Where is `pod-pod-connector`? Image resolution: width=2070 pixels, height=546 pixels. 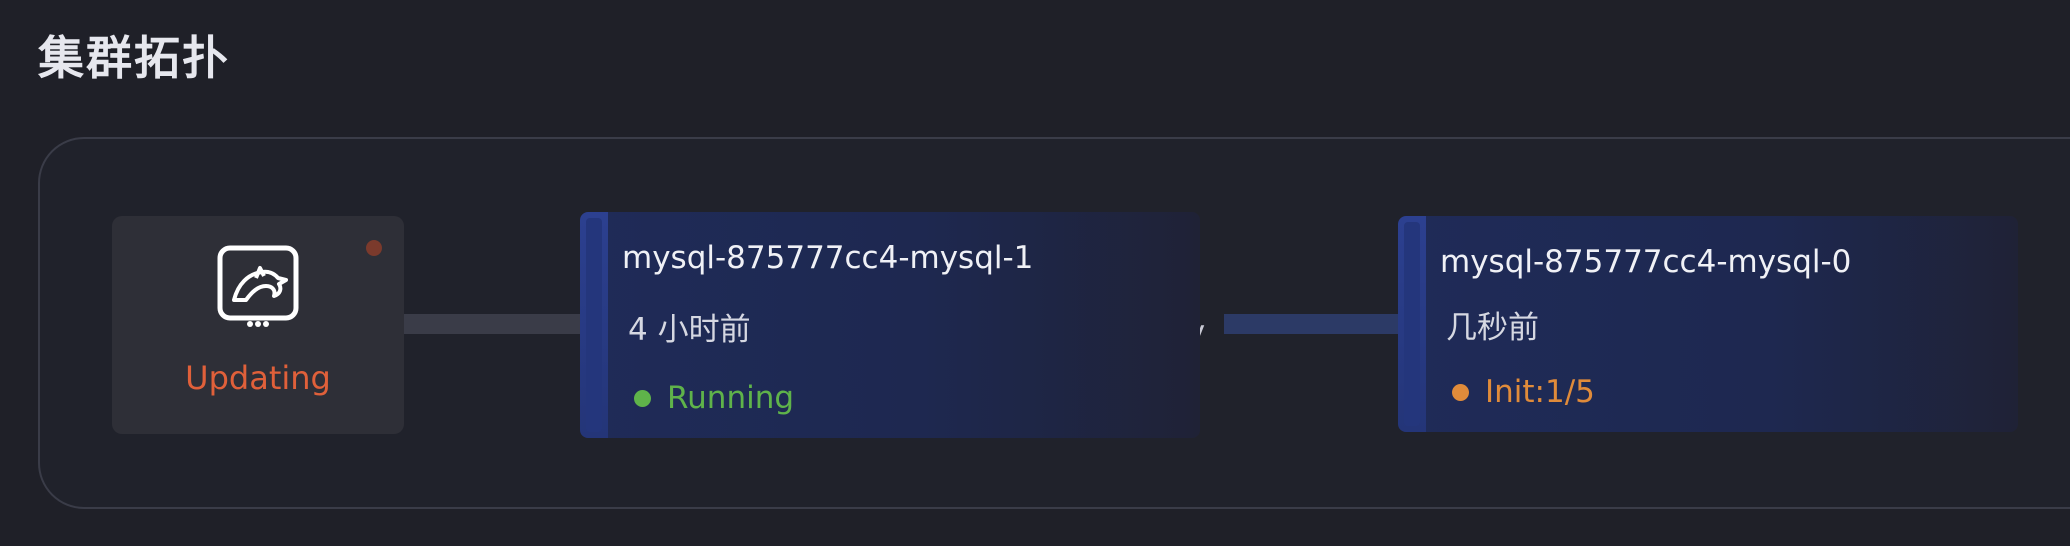
pod-pod-connector is located at coordinates (1312, 324).